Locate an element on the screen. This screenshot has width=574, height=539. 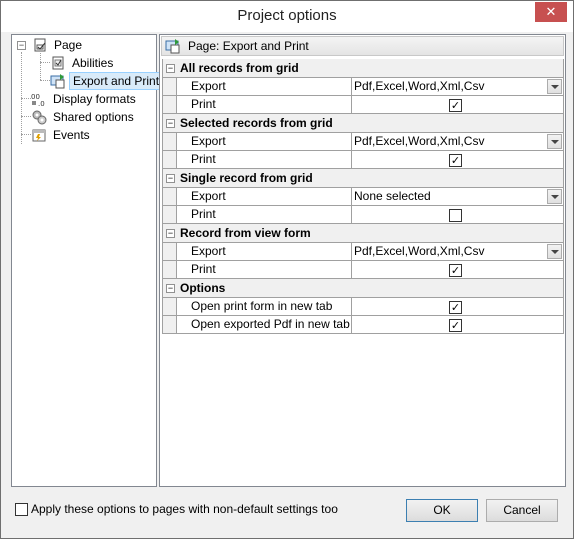
print-checkbox is located at coordinates (455, 215).